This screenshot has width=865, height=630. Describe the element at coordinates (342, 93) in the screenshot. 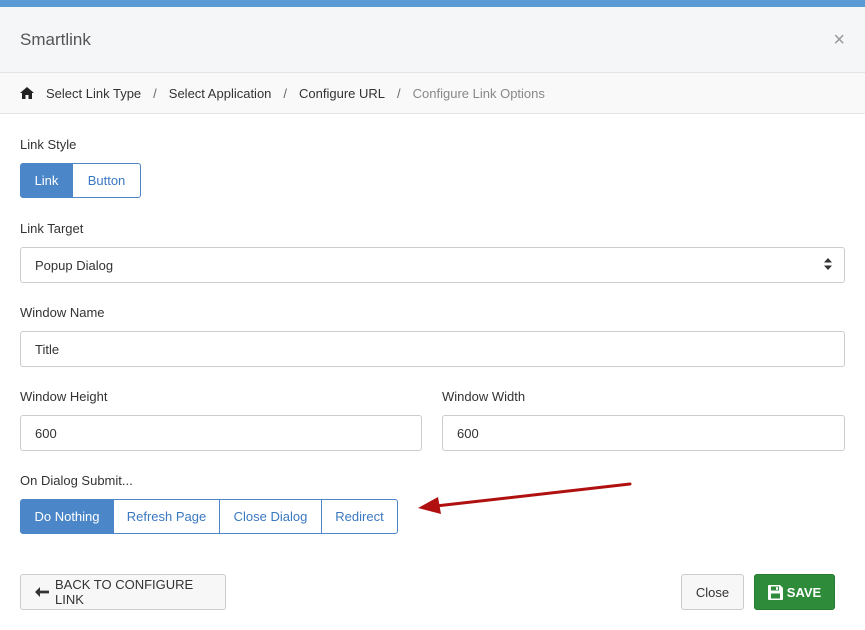

I see `breadcrumb-configure-url: Configure URL` at that location.